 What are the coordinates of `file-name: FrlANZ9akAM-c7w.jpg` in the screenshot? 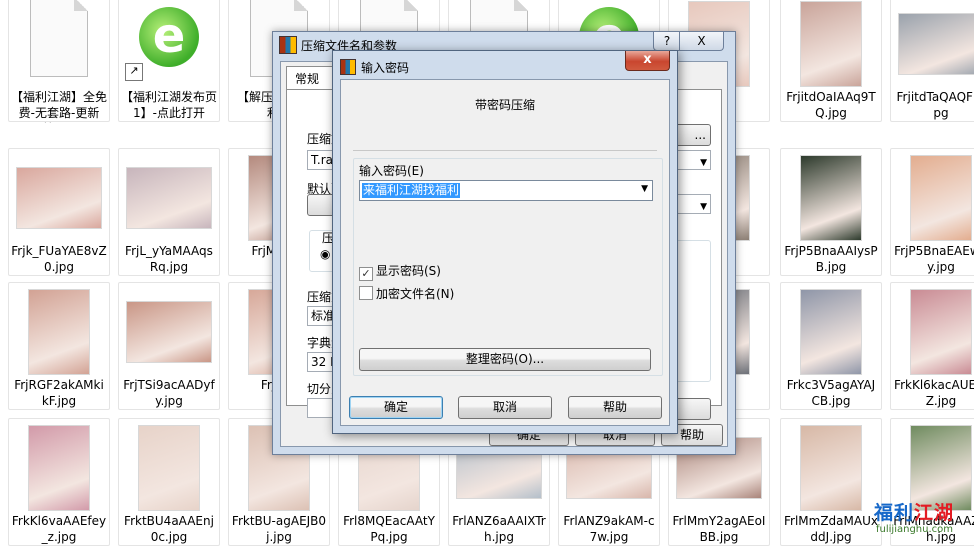 It's located at (609, 529).